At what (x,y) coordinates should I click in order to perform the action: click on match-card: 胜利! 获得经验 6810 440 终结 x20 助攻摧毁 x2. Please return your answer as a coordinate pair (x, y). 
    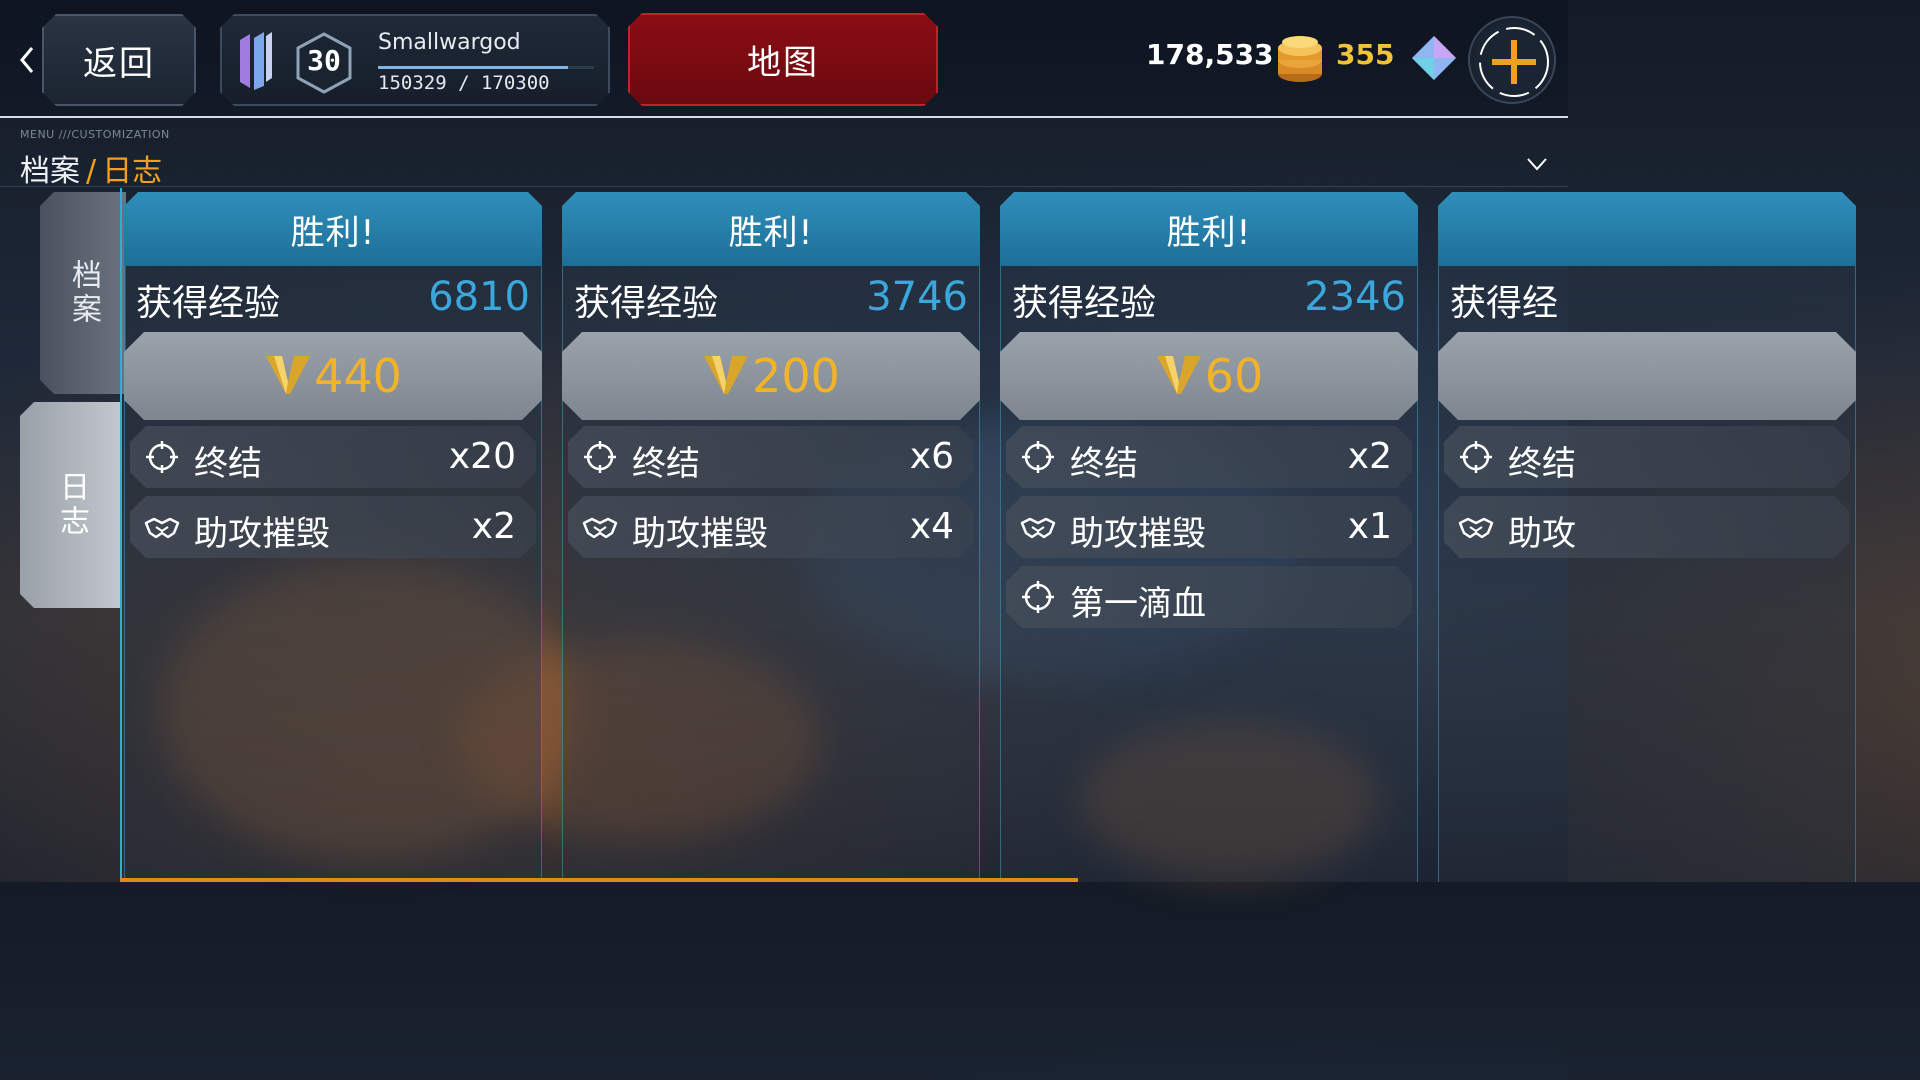
    Looking at the image, I should click on (333, 537).